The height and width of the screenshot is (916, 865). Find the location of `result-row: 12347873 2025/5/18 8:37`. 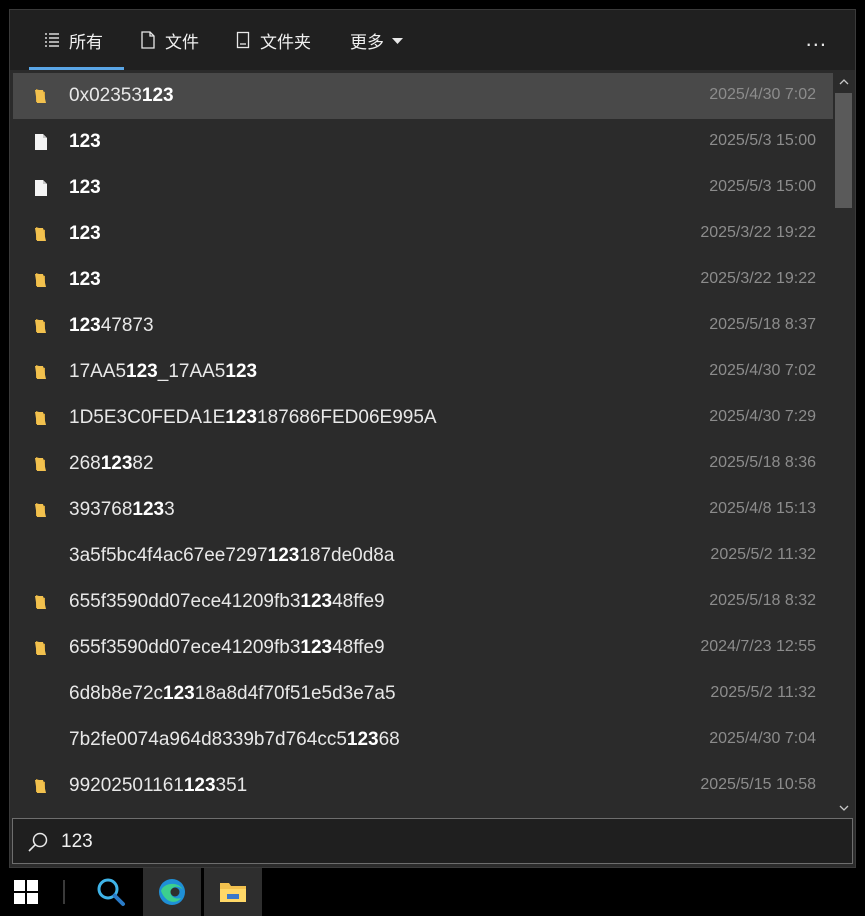

result-row: 12347873 2025/5/18 8:37 is located at coordinates (423, 326).